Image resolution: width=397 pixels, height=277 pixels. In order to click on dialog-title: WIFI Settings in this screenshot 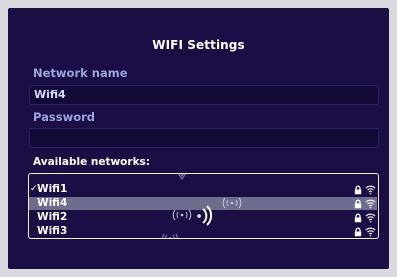, I will do `click(198, 45)`.